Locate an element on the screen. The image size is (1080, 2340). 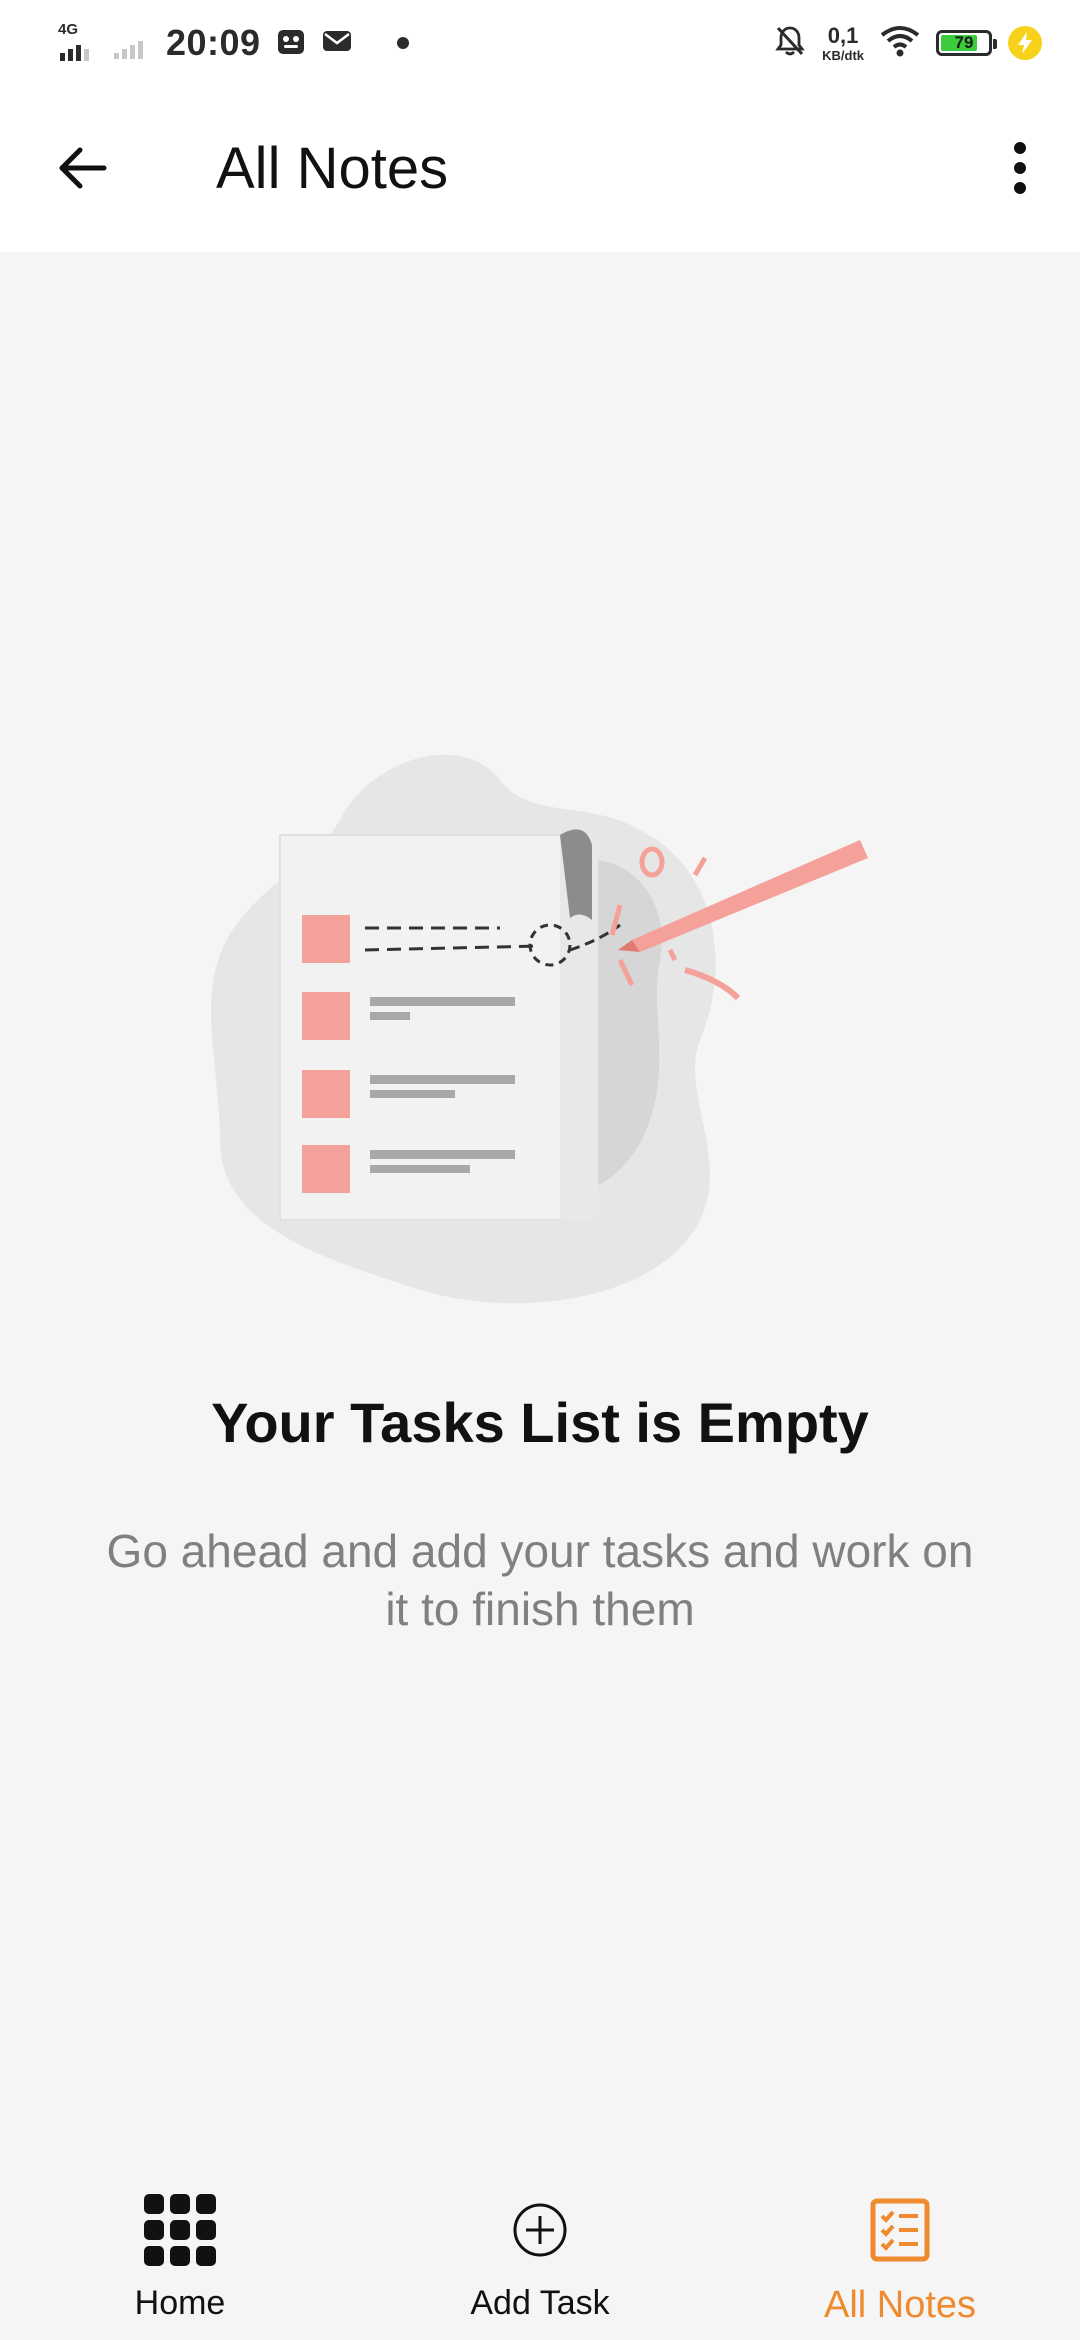
app-notification-icon is located at coordinates (291, 43).